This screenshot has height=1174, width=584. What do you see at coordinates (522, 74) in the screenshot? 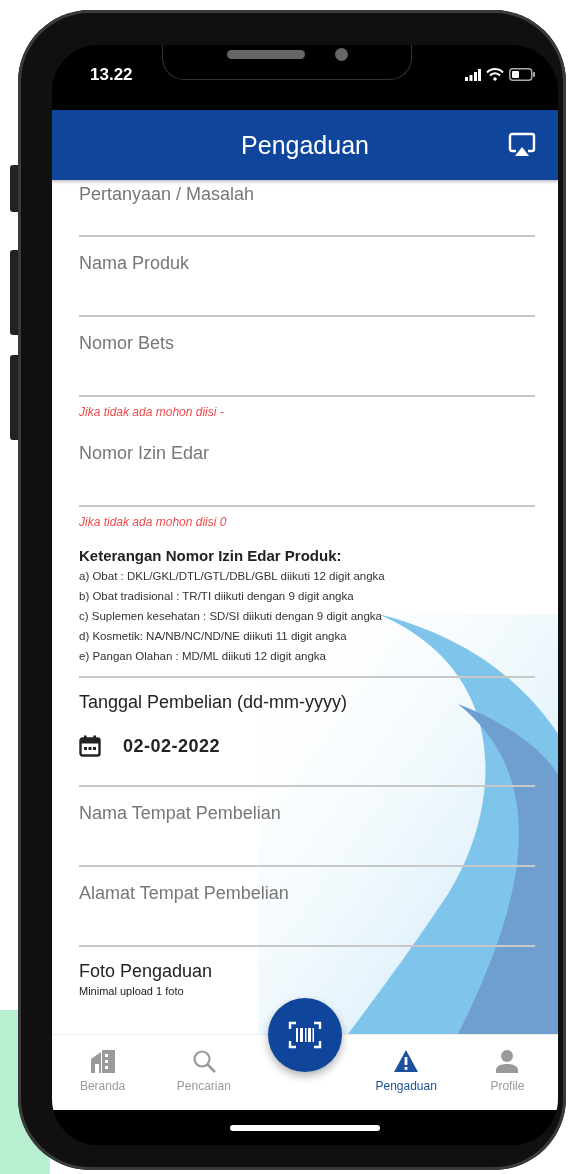
I see `battery-icon` at bounding box center [522, 74].